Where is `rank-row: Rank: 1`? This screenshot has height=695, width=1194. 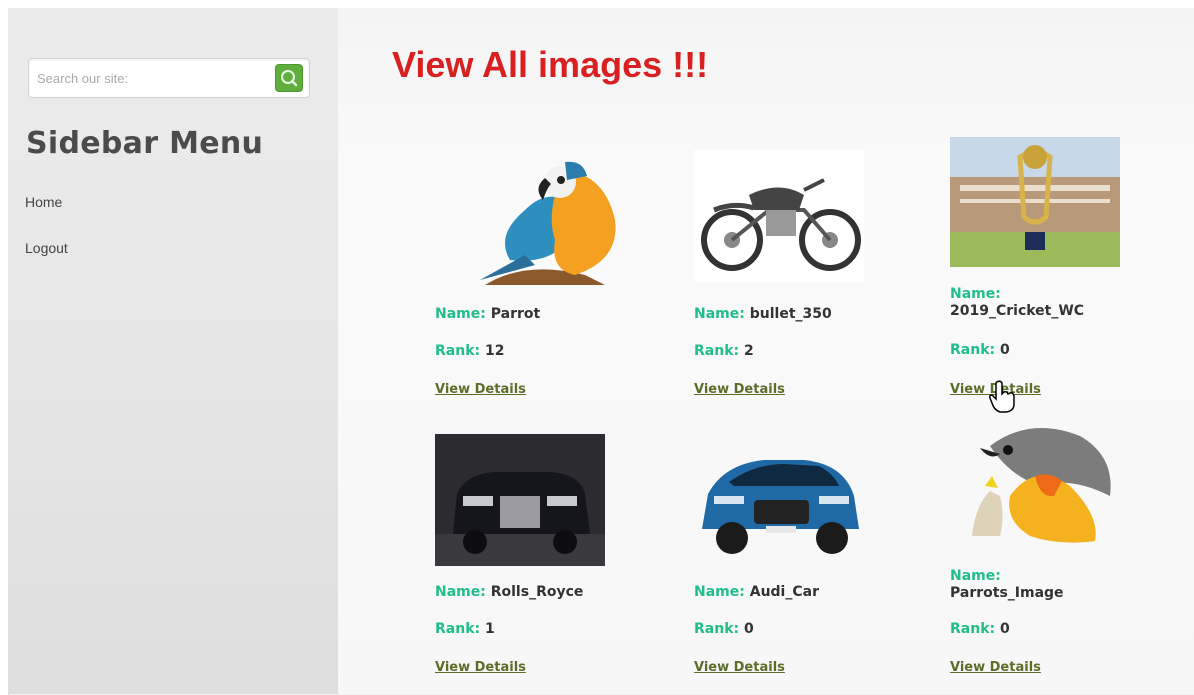
rank-row: Rank: 1 is located at coordinates (465, 629).